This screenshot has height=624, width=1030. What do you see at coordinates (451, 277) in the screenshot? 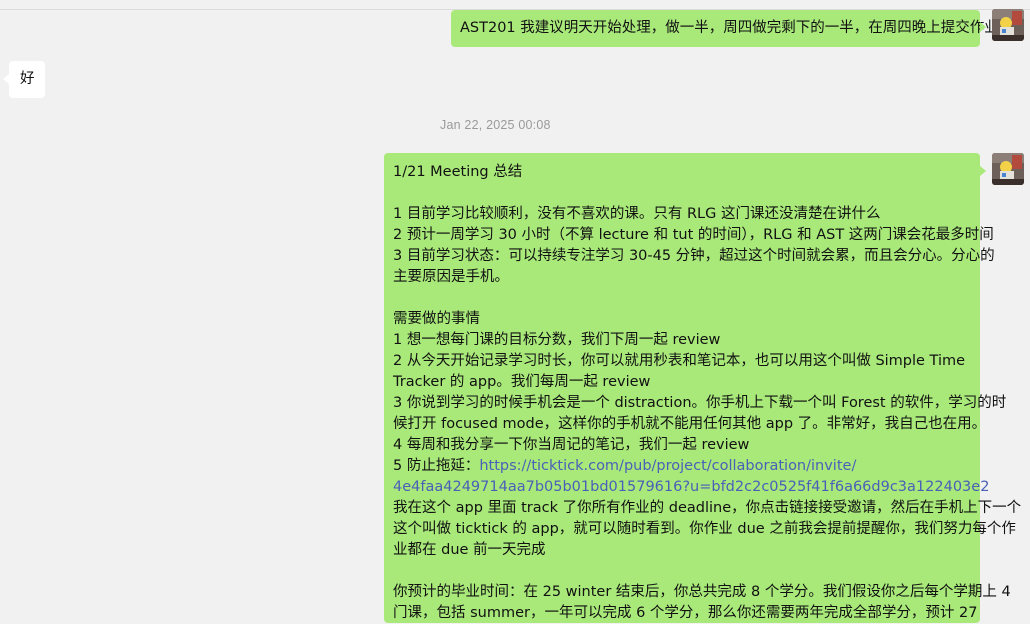
I see `message-line: 主要原因是手机。` at bounding box center [451, 277].